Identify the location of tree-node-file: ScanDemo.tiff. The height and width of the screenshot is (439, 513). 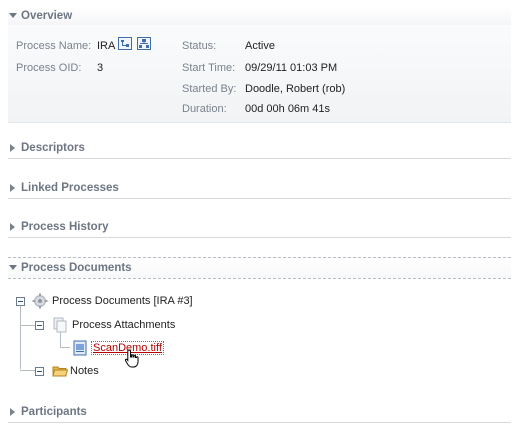
(118, 348).